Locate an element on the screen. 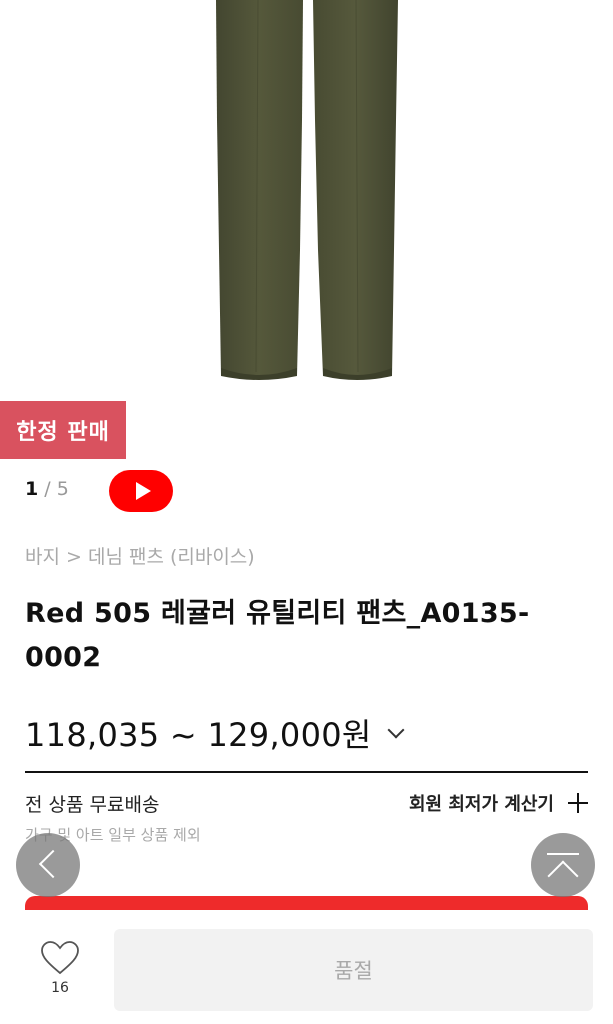 Image resolution: width=613 pixels, height=1024 pixels. like-count: 16 is located at coordinates (60, 988).